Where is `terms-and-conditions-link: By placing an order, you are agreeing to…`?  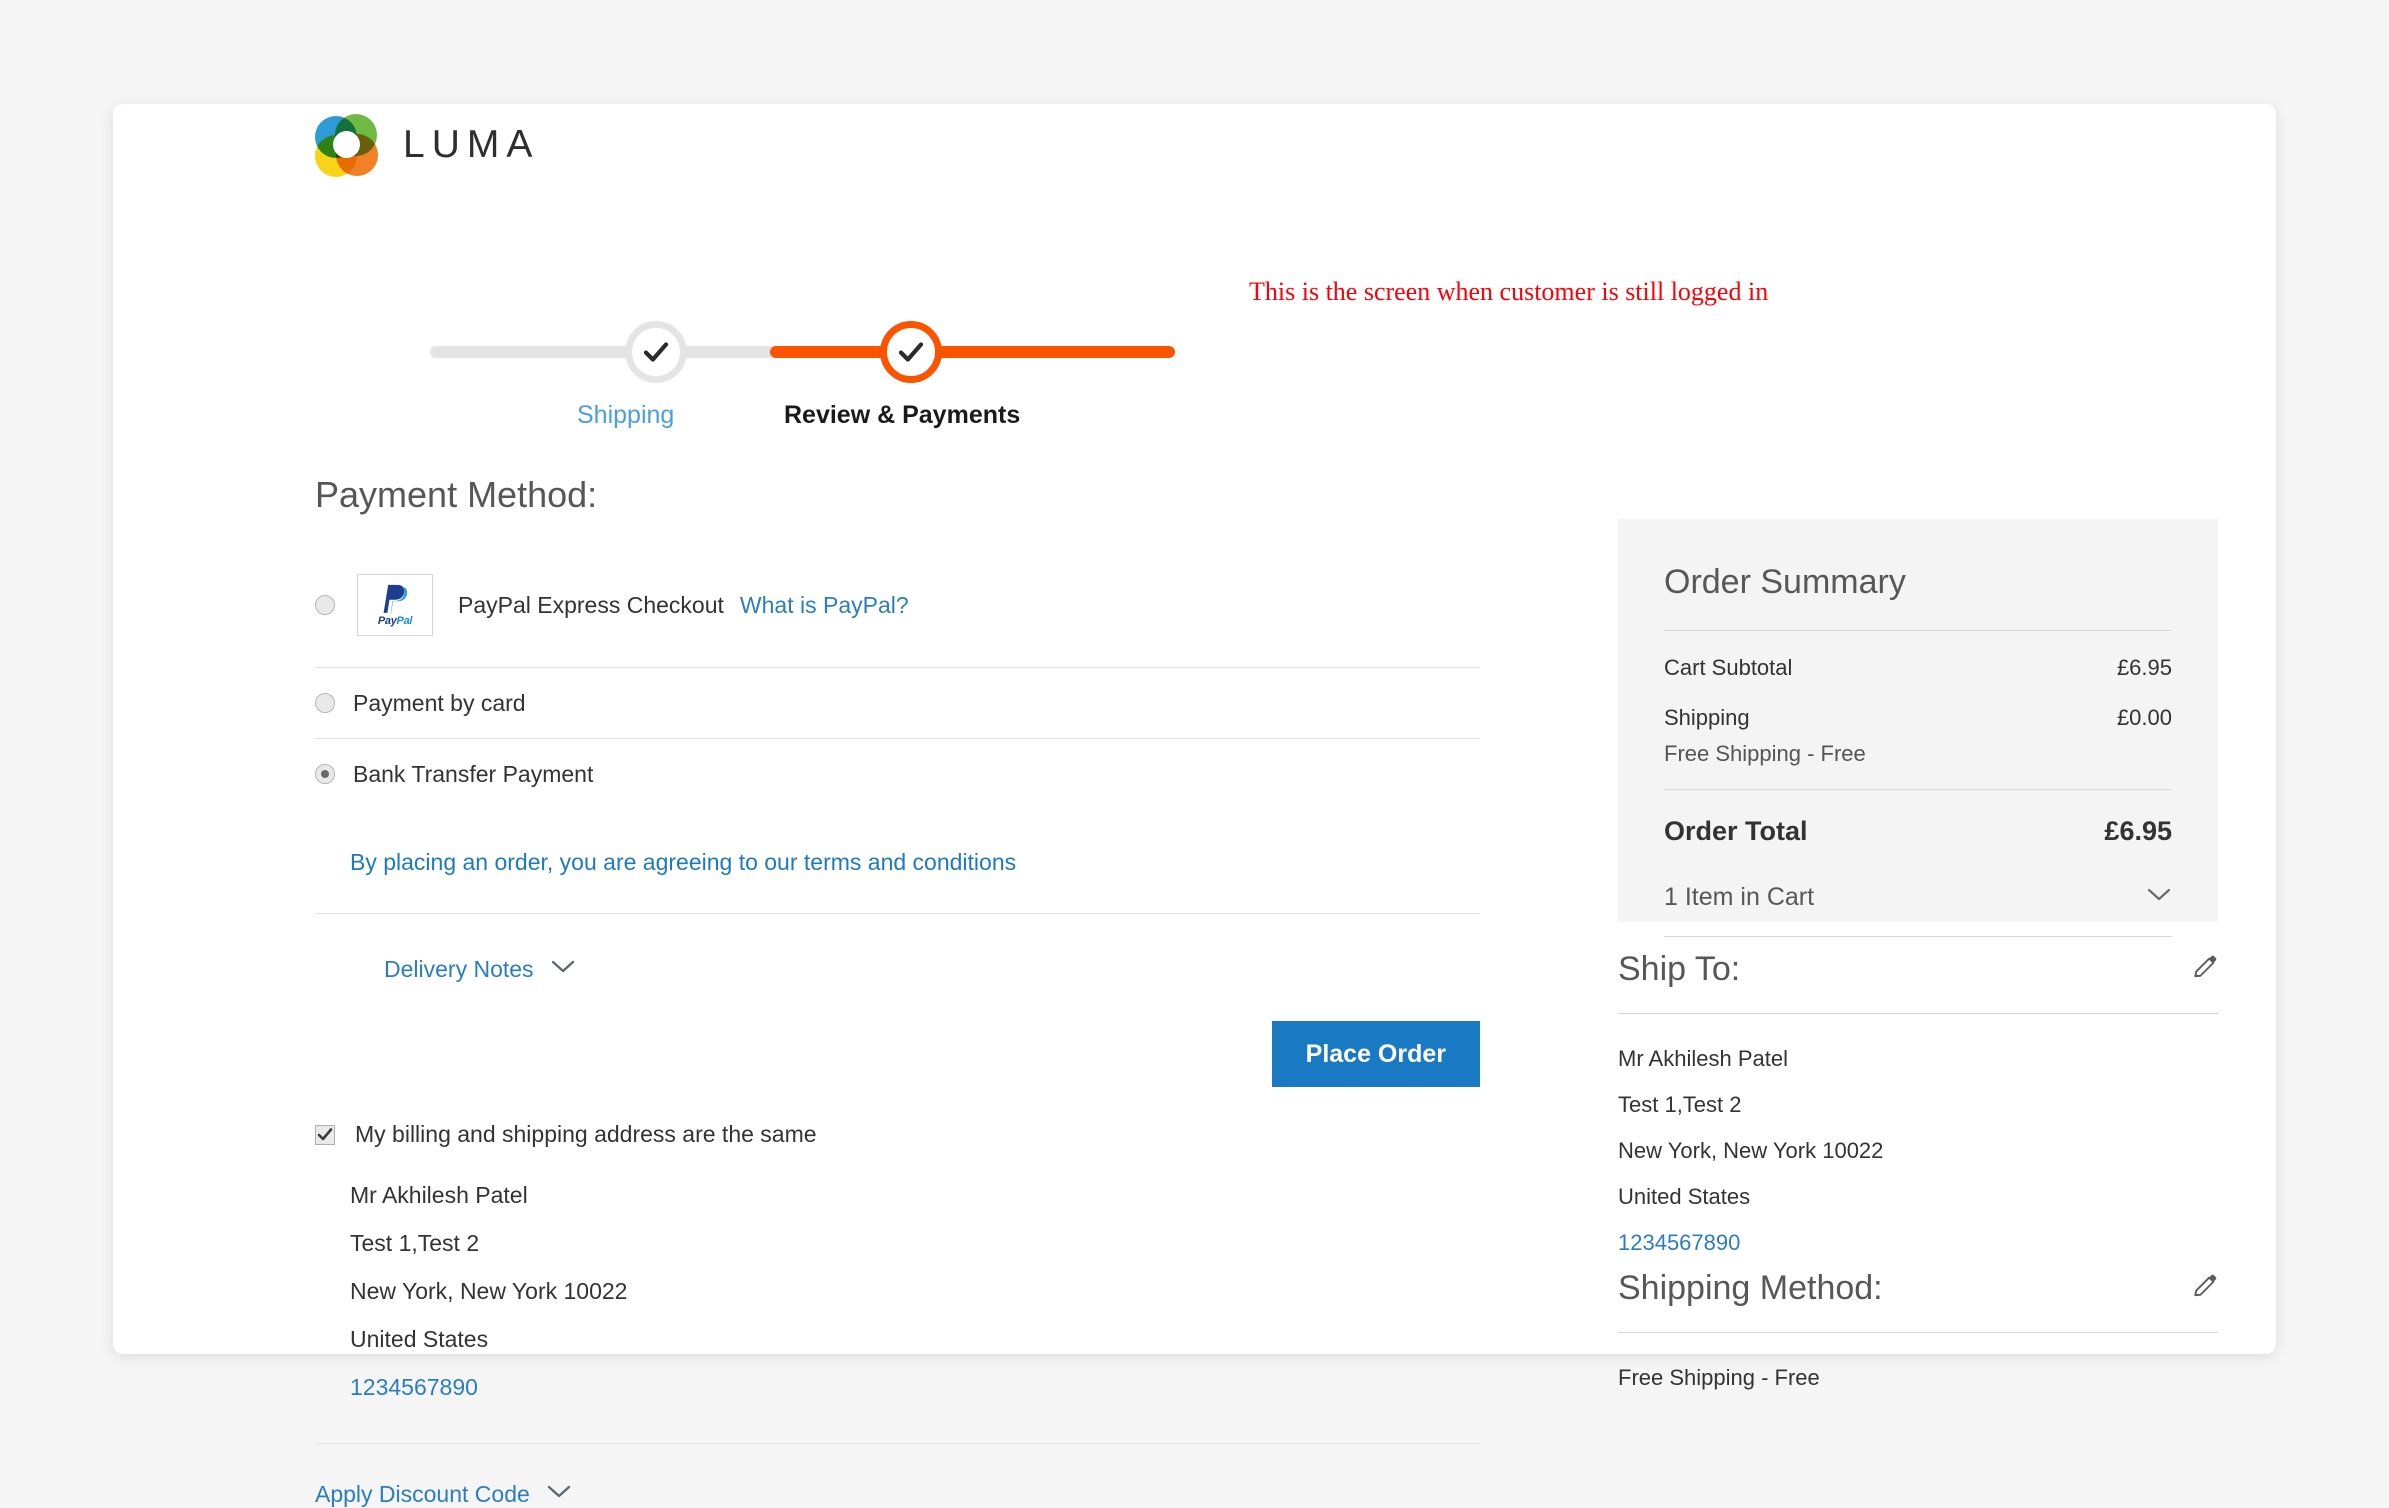
terms-and-conditions-link: By placing an order, you are agreeing to… is located at coordinates (683, 862).